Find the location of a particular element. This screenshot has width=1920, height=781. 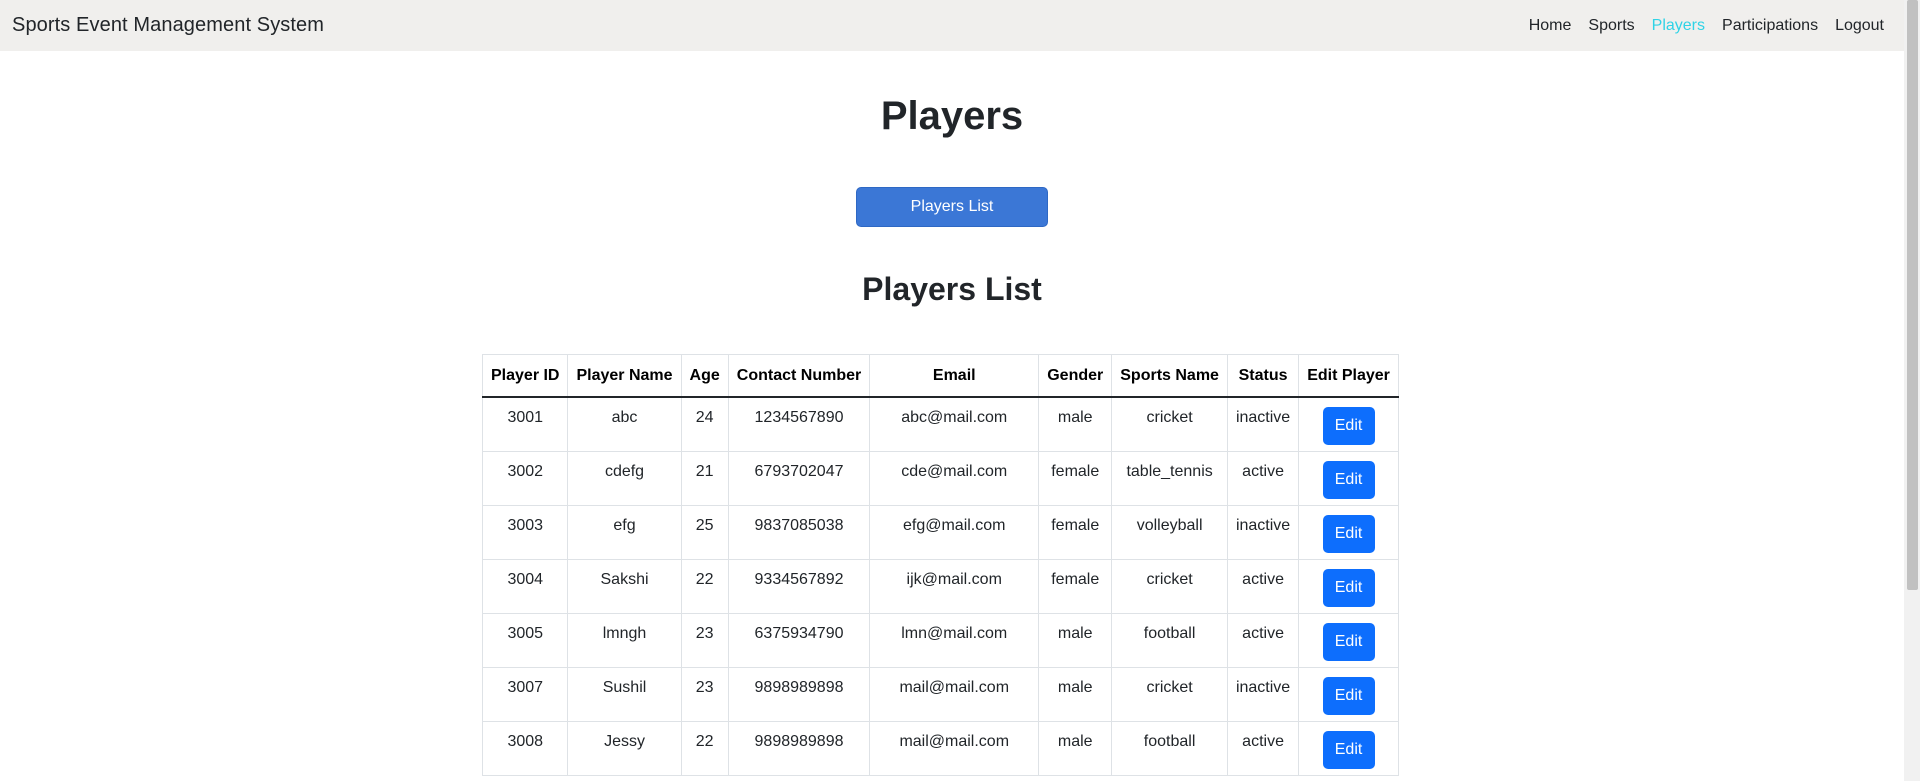

header-sports-name: Sports Name is located at coordinates (1169, 376).